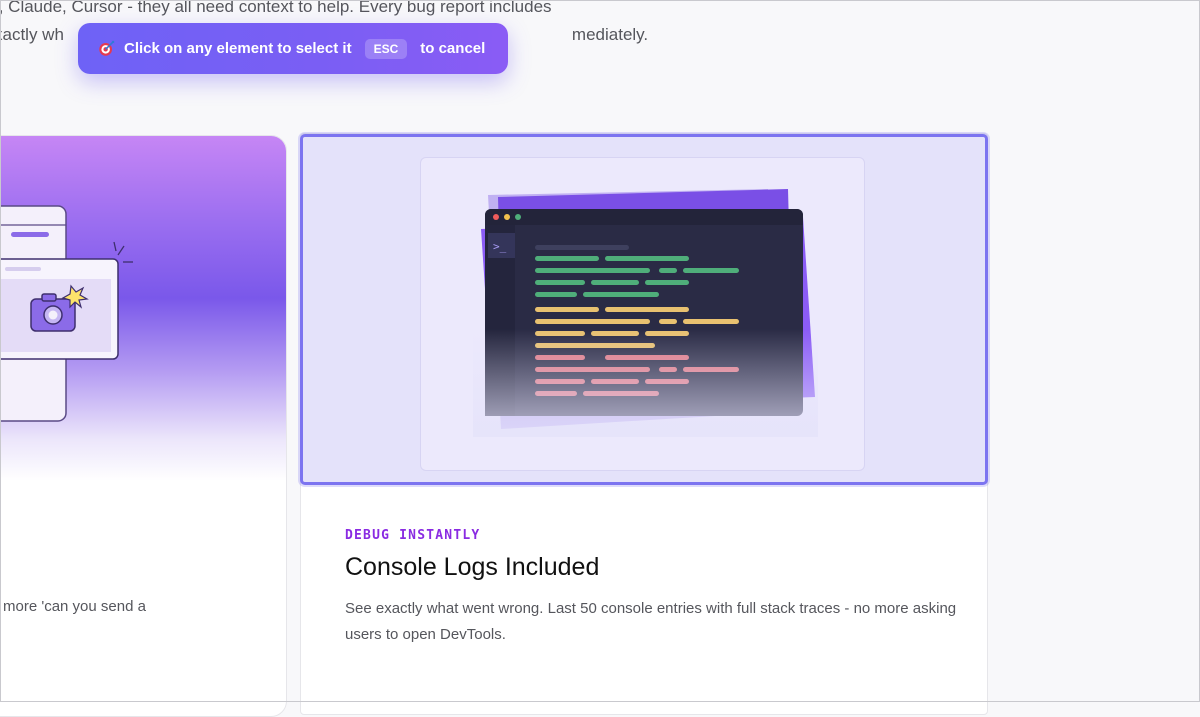 The width and height of the screenshot is (1200, 717). What do you see at coordinates (645, 313) in the screenshot?
I see `console-illustration: >_` at bounding box center [645, 313].